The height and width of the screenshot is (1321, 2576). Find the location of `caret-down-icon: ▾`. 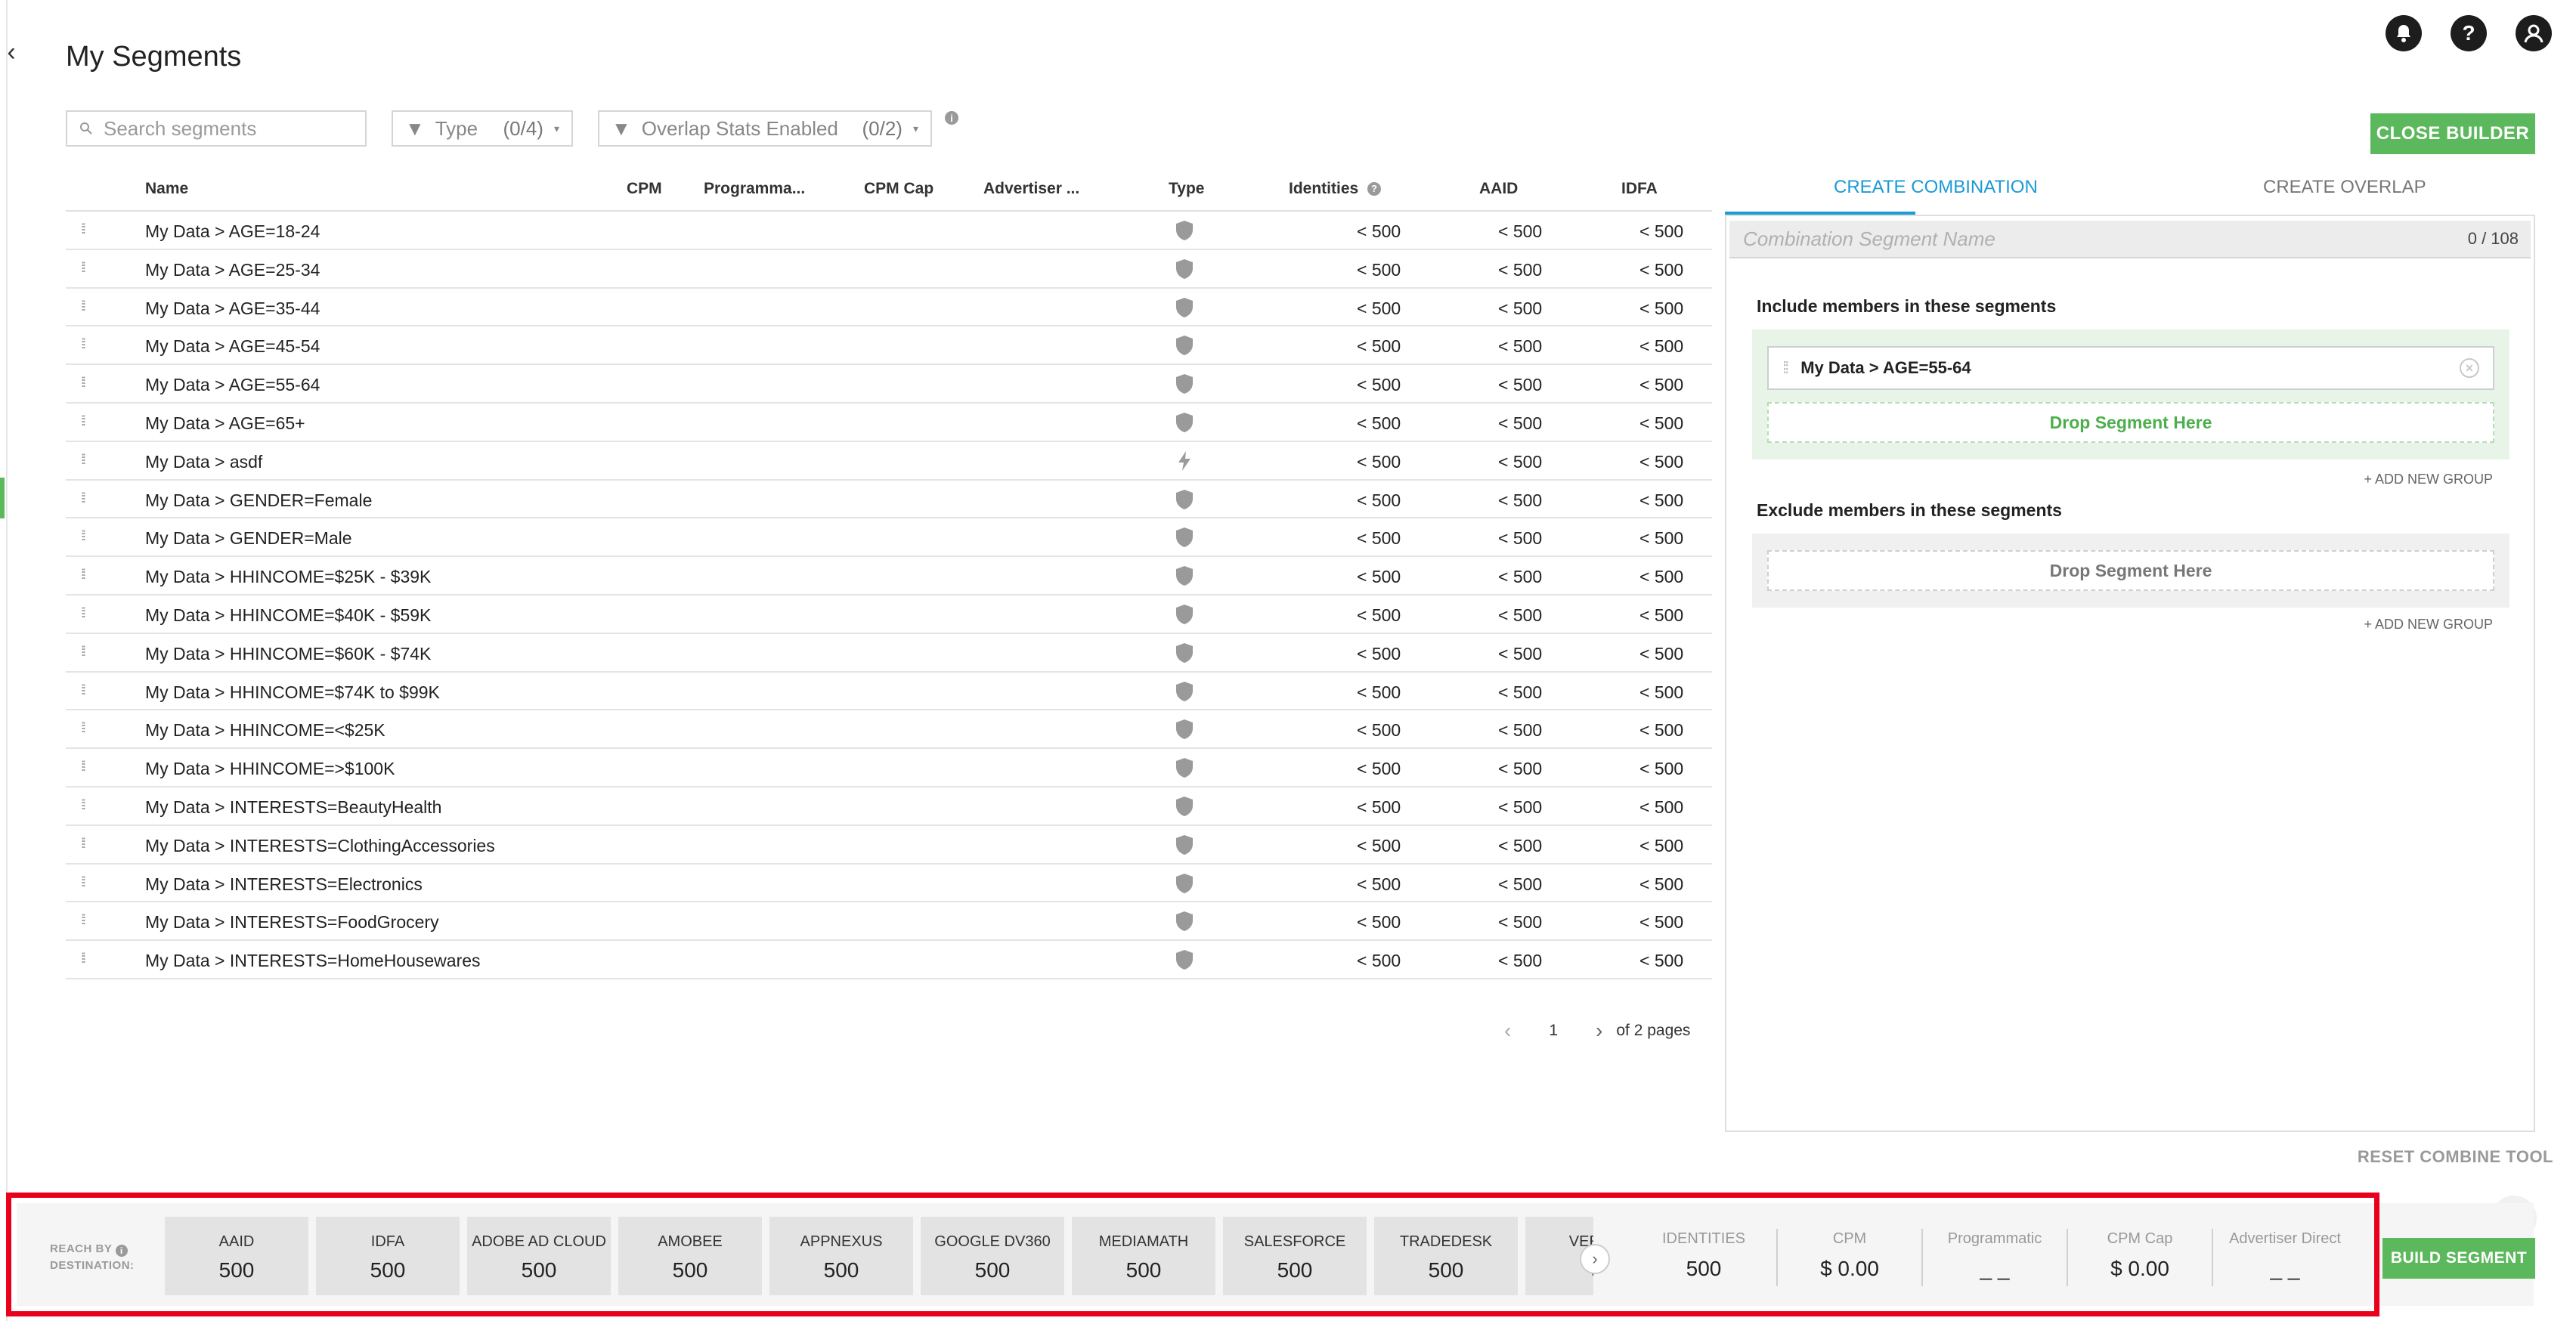

caret-down-icon: ▾ is located at coordinates (556, 128).